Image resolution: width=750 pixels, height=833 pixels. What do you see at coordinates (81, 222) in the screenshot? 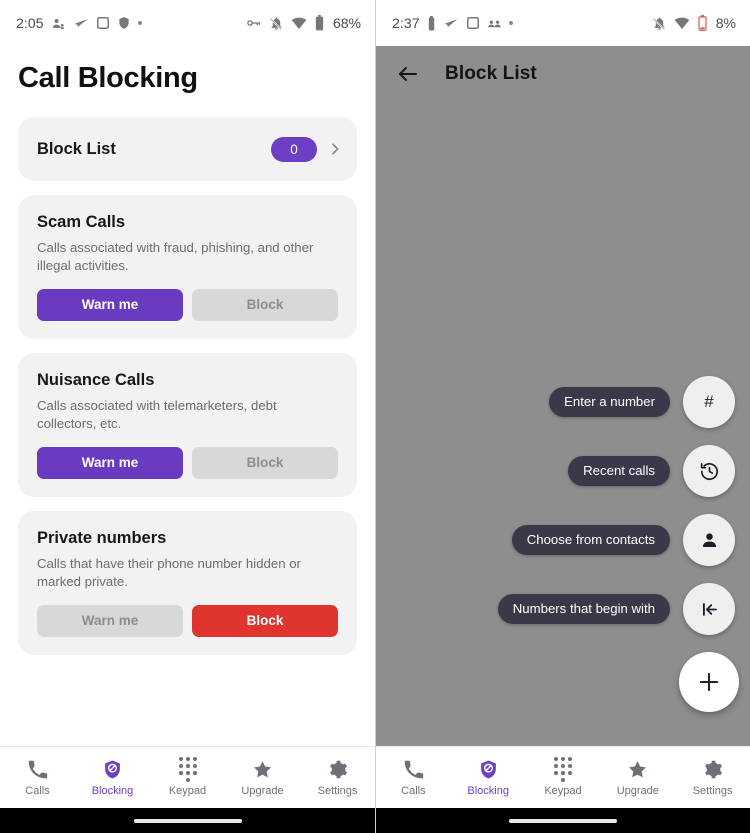
I see `card-title: Scam Calls` at bounding box center [81, 222].